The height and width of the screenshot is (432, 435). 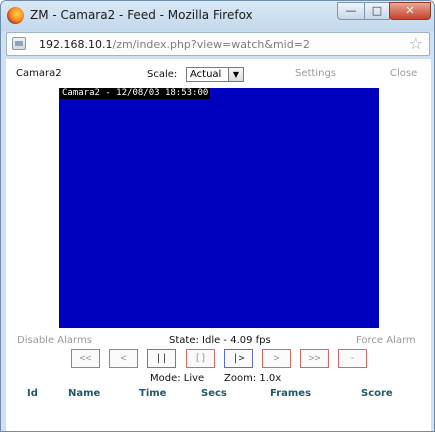 What do you see at coordinates (290, 393) in the screenshot?
I see `column-header-frames: Frames` at bounding box center [290, 393].